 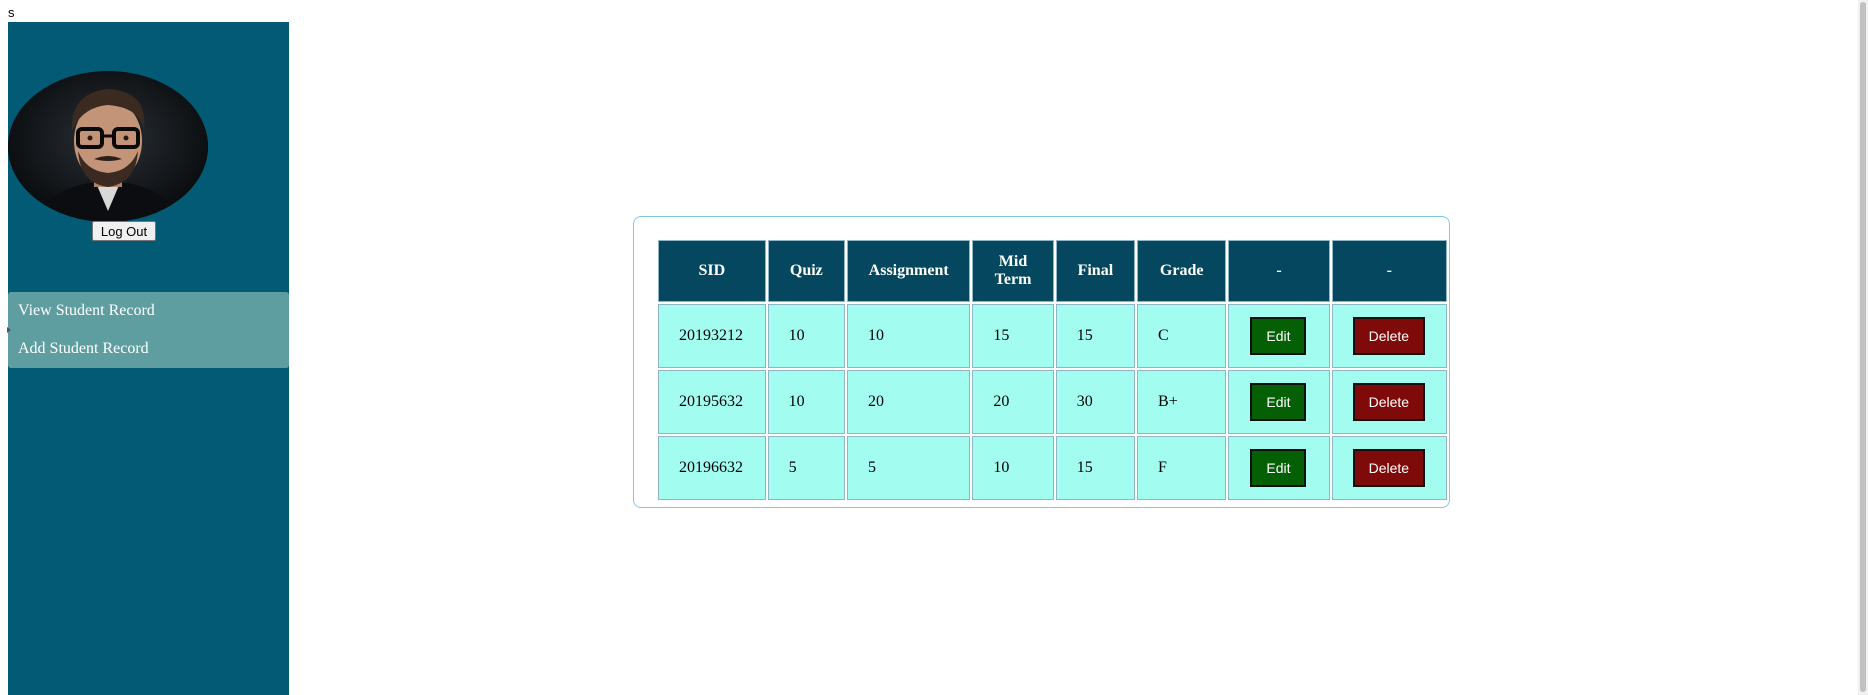 I want to click on column-header-delete: -, so click(x=1389, y=271).